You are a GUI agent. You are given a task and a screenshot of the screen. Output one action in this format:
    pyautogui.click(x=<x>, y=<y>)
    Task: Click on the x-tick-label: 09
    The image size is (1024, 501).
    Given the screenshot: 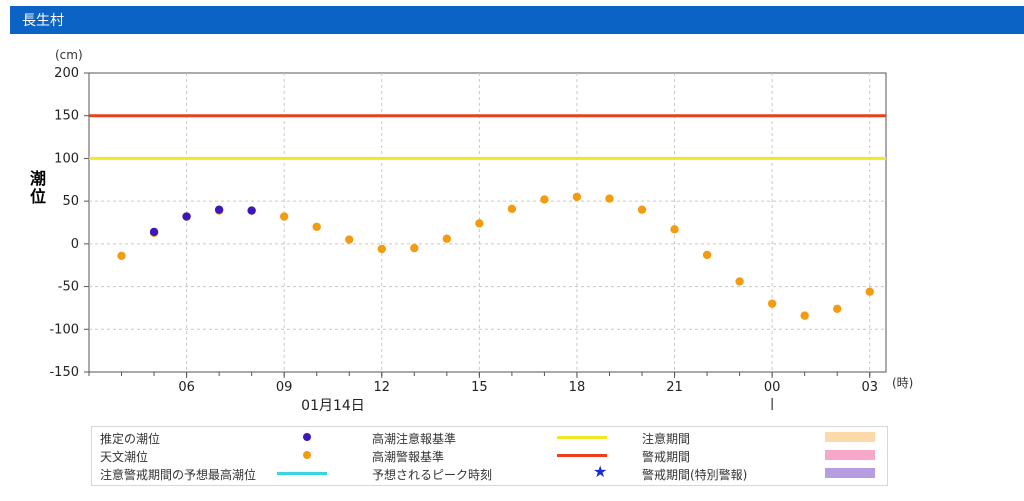 What is the action you would take?
    pyautogui.click(x=284, y=387)
    